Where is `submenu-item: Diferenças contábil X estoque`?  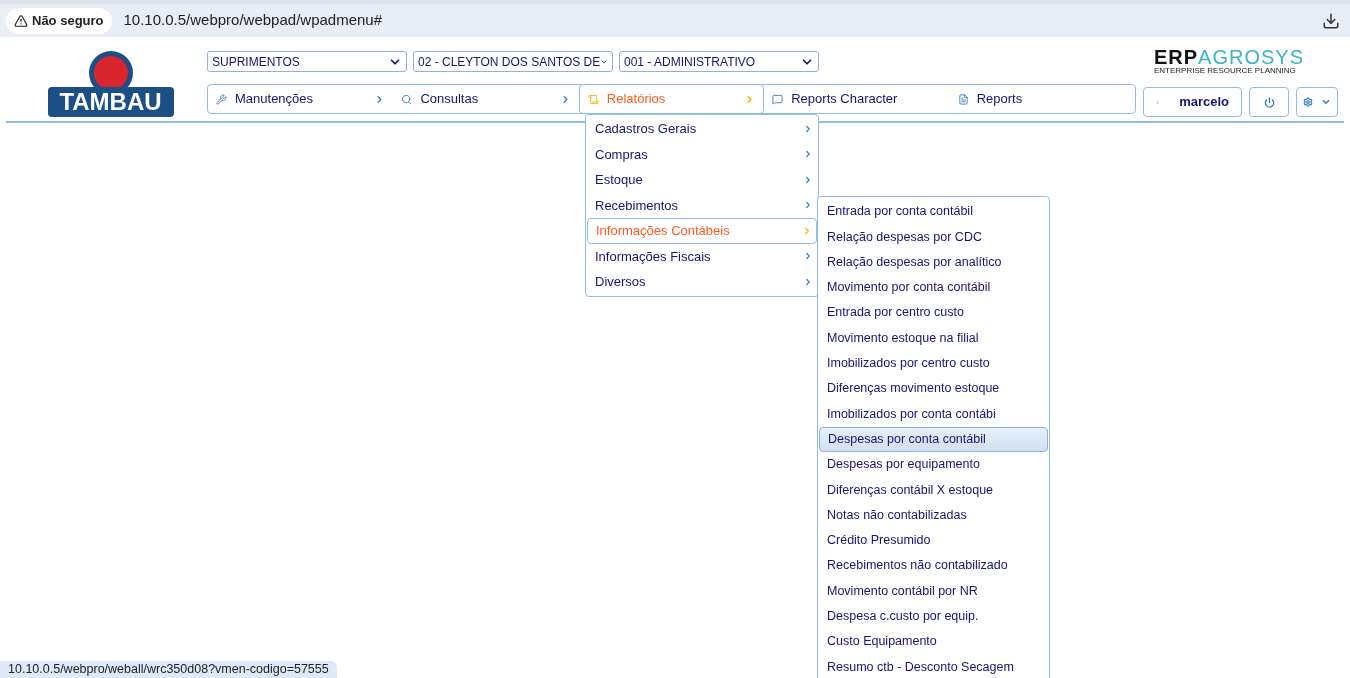
submenu-item: Diferenças contábil X estoque is located at coordinates (933, 490).